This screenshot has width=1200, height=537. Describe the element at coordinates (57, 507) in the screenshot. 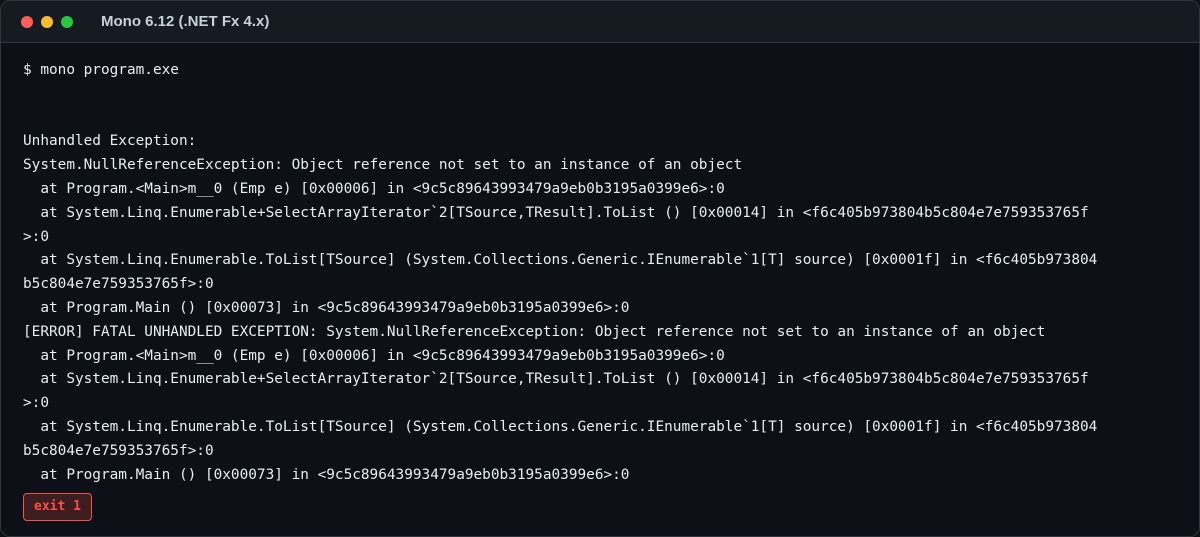

I see `exit-code-badge: exit 1` at that location.